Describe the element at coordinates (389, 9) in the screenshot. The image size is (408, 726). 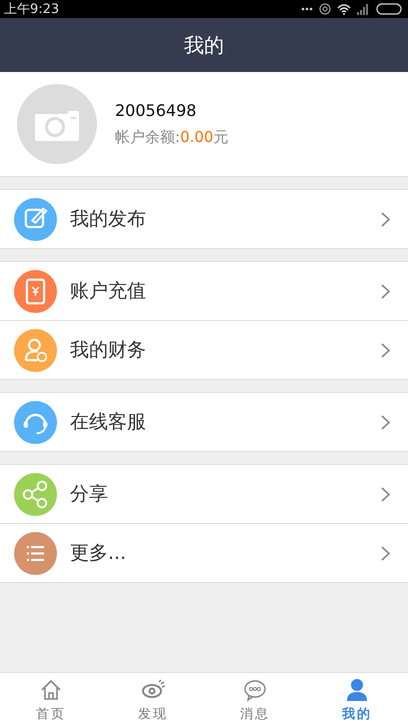
I see `battery-icon` at that location.